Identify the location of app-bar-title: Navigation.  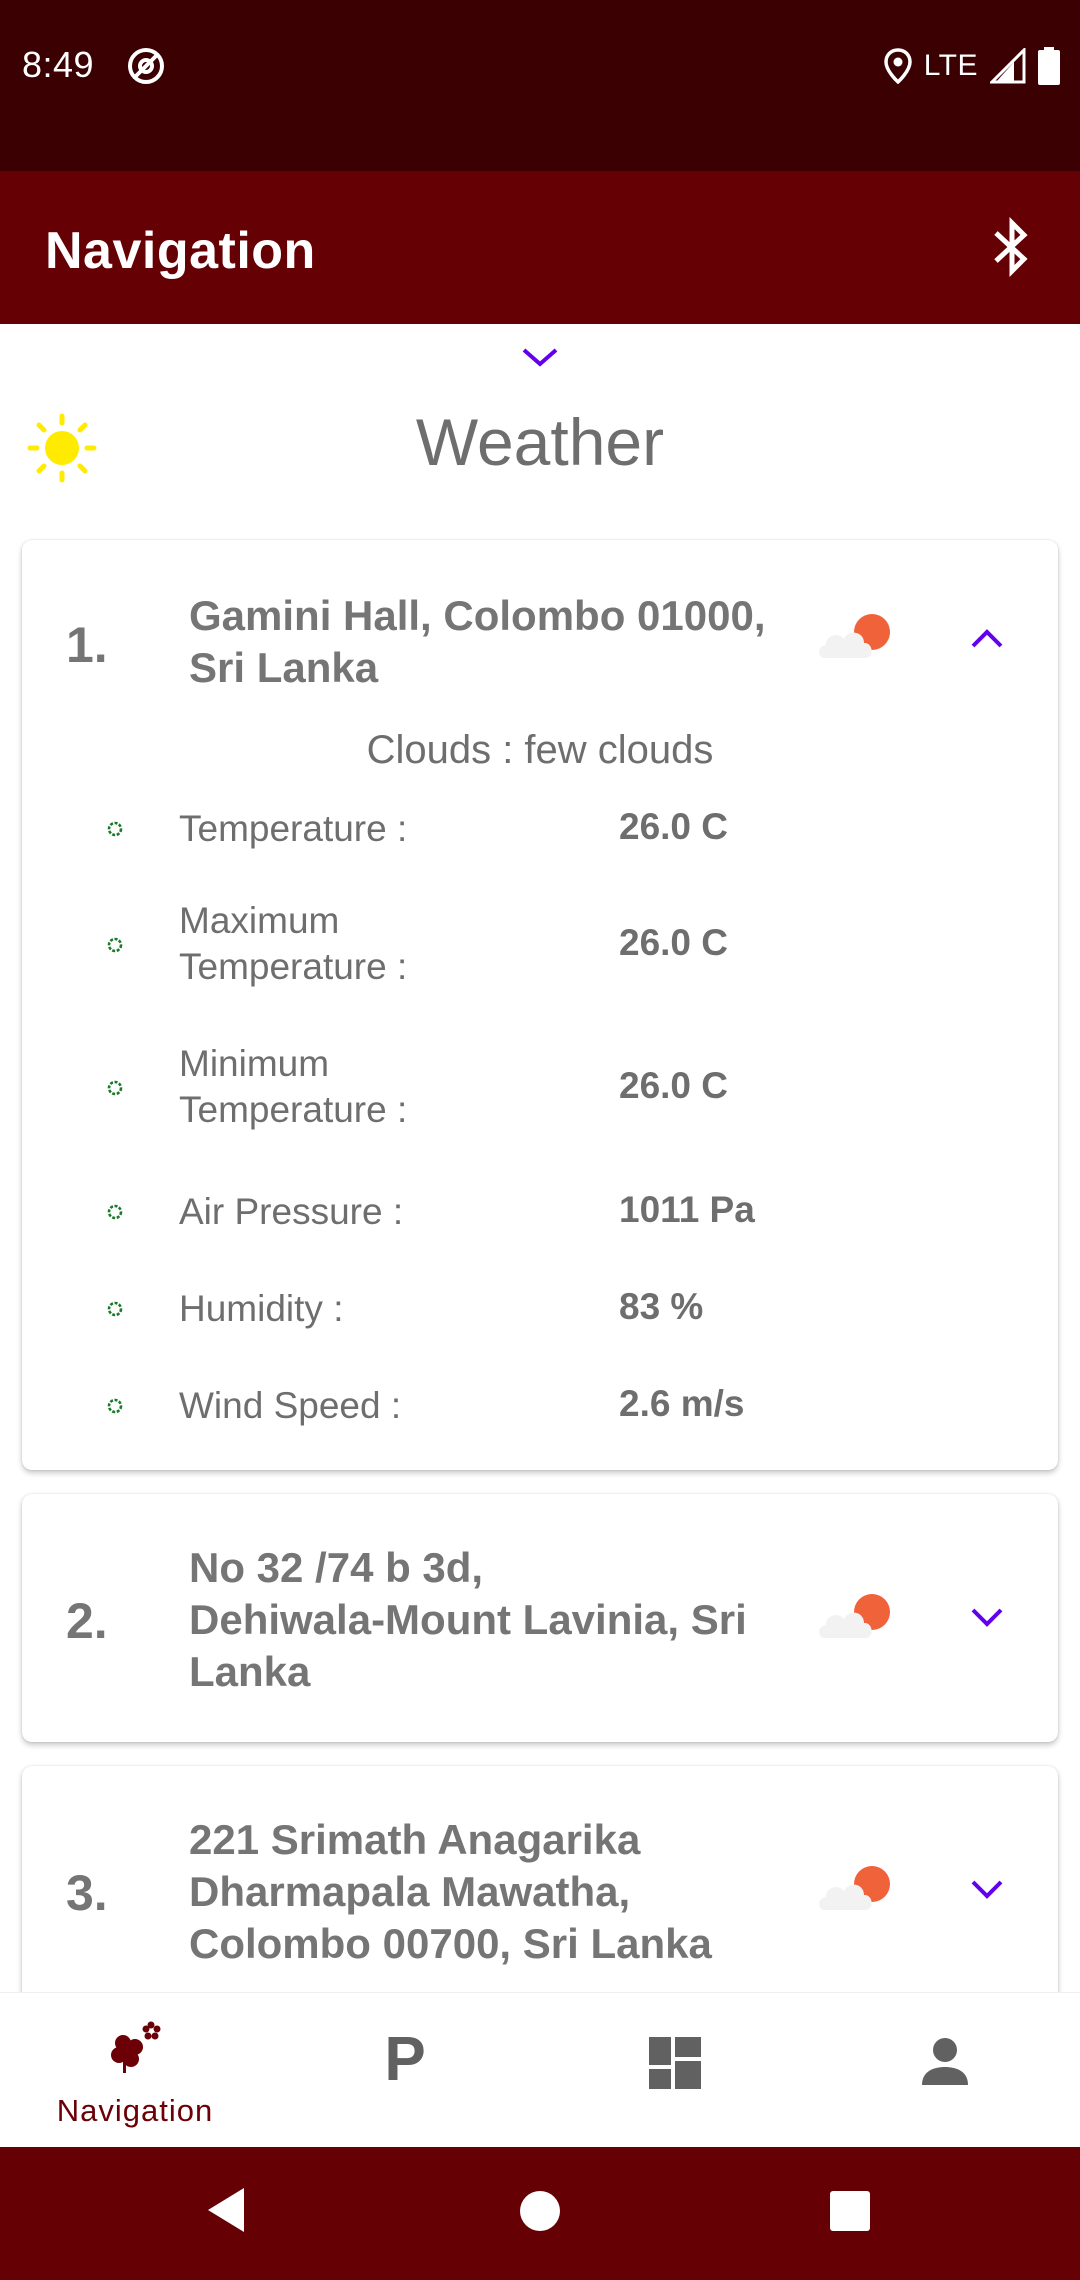
(180, 251).